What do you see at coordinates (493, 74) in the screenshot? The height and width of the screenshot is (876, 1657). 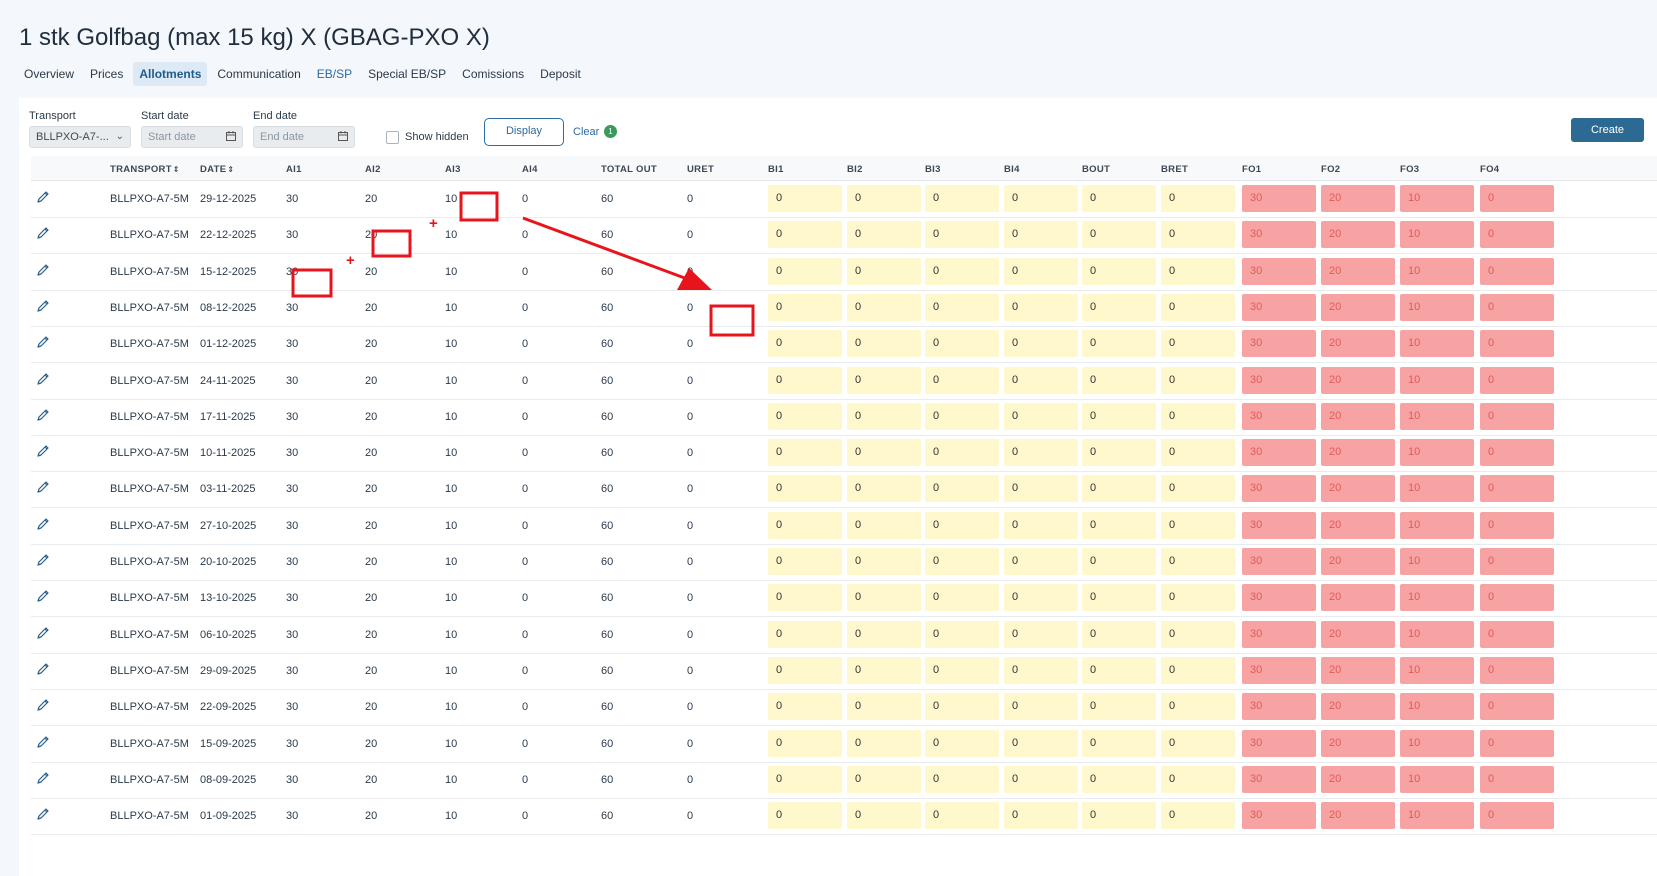 I see `tab-comissions: Comissions` at bounding box center [493, 74].